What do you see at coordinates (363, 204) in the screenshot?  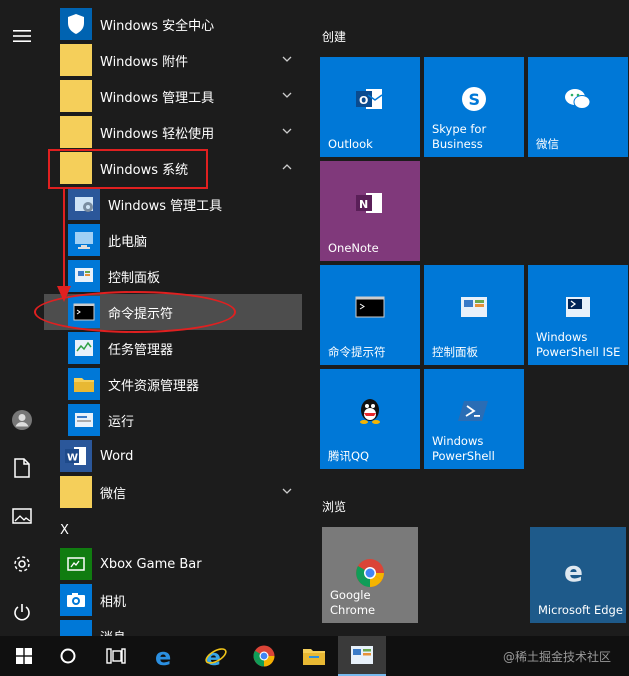 I see `svg-text: N` at bounding box center [363, 204].